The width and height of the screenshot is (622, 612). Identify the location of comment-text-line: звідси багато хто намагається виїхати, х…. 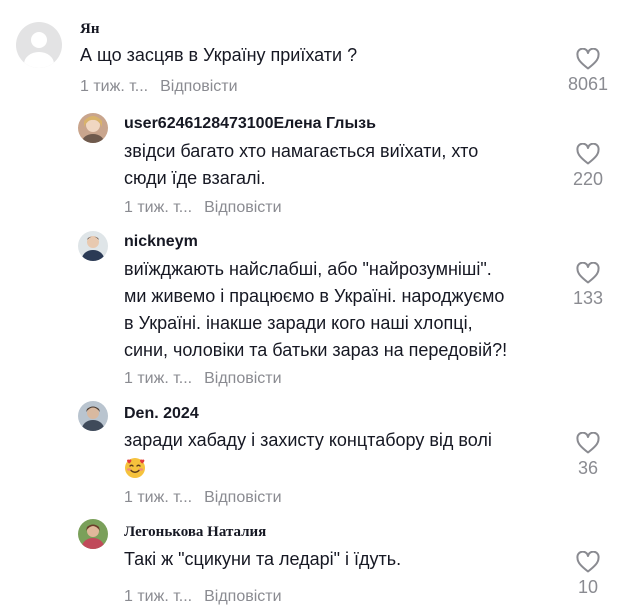
(301, 151).